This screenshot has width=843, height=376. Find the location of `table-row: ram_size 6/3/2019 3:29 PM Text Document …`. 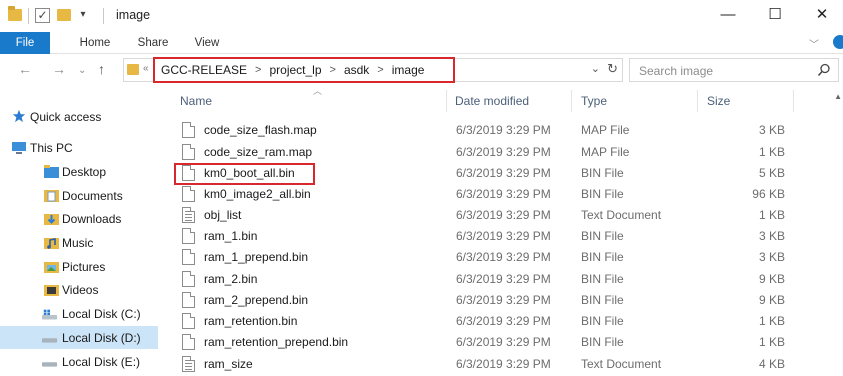

table-row: ram_size 6/3/2019 3:29 PM Text Document … is located at coordinates (492, 364).